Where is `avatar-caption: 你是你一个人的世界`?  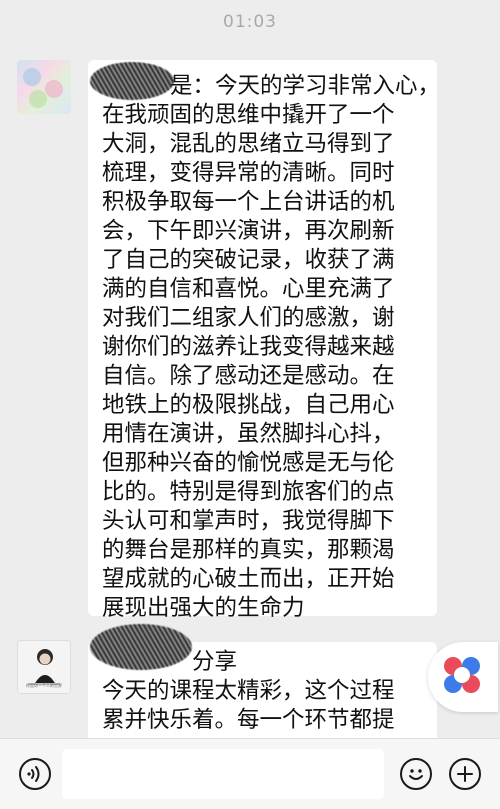
avatar-caption: 你是你一个人的世界 is located at coordinates (44, 685).